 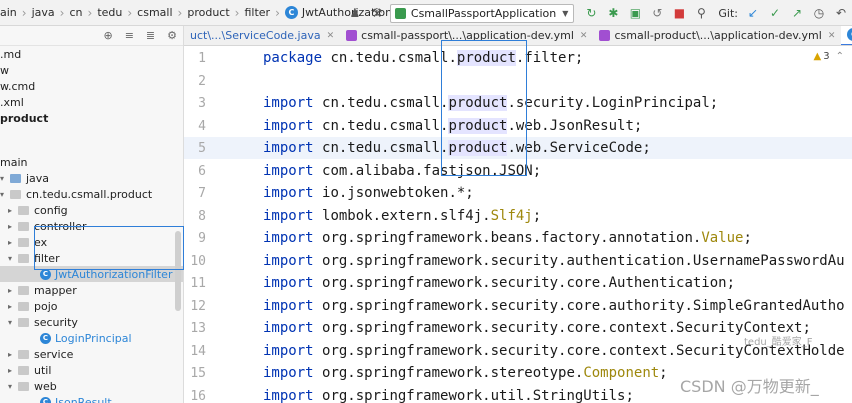 I want to click on breadcrumb-item: cn, so click(x=75, y=12).